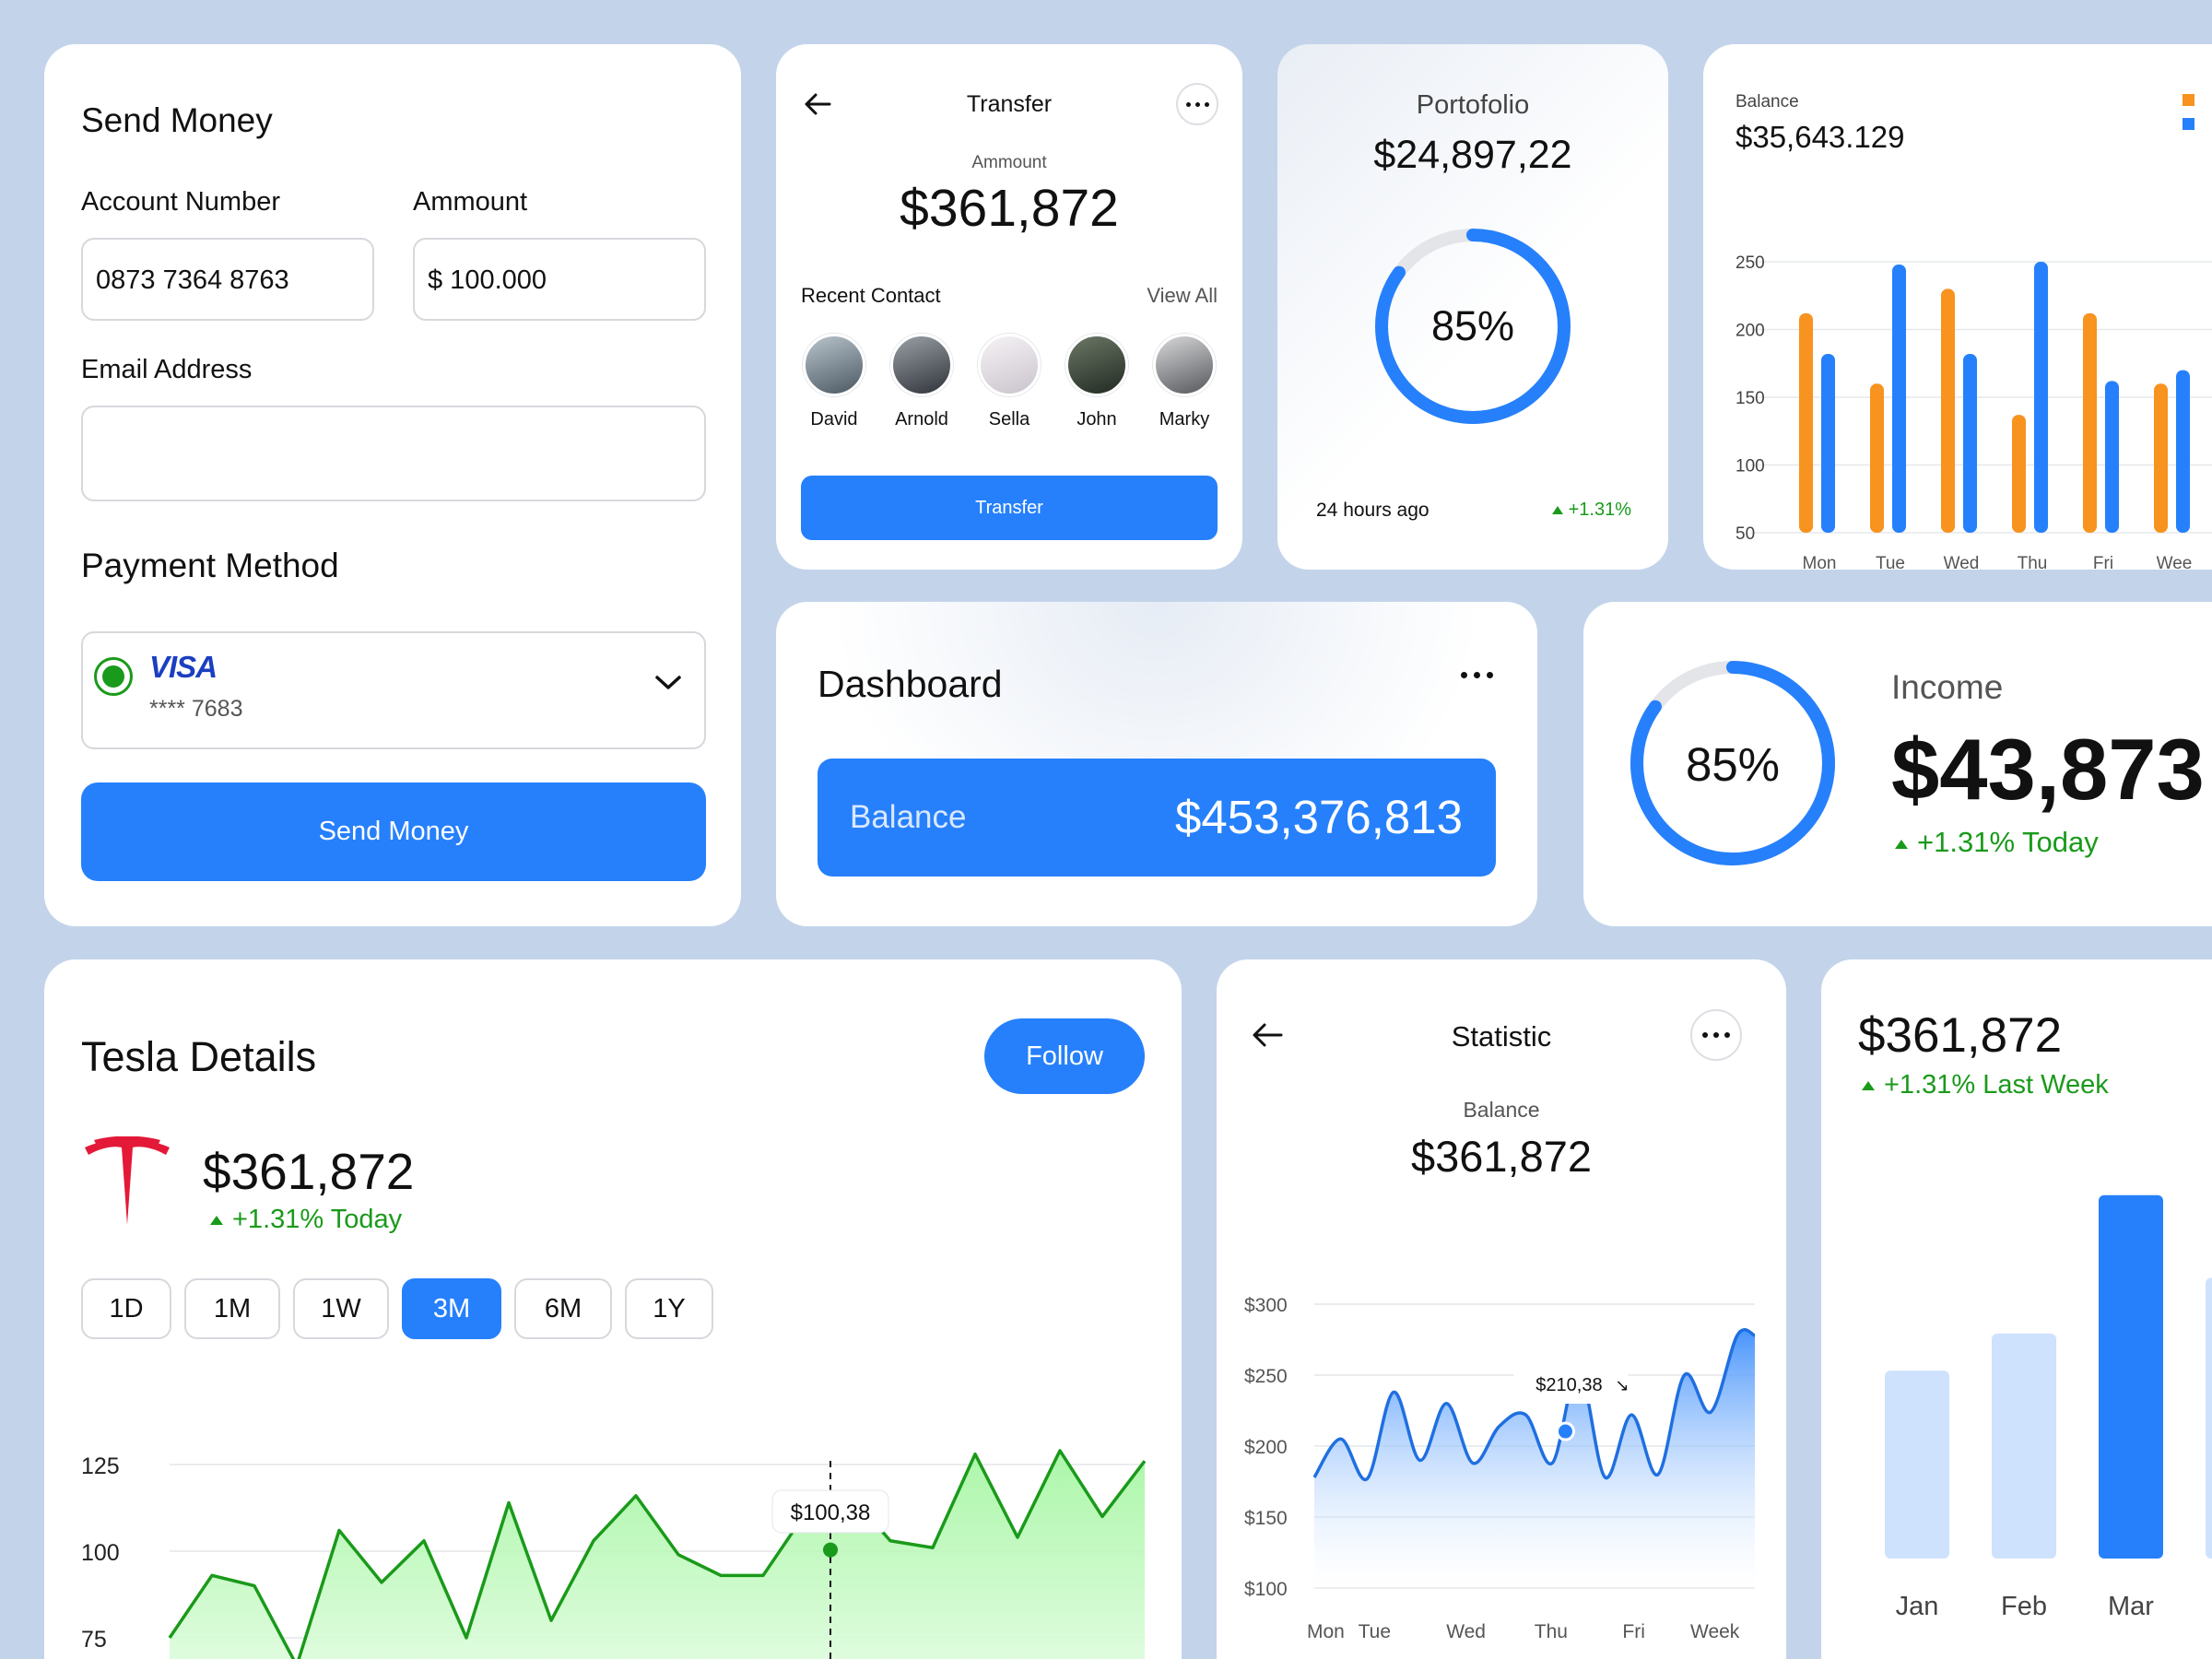 The width and height of the screenshot is (2212, 1659). What do you see at coordinates (559, 279) in the screenshot?
I see `amount-input: $ 100.000` at bounding box center [559, 279].